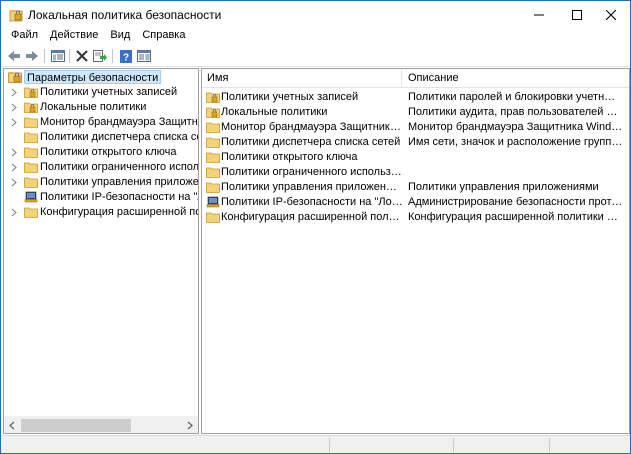 This screenshot has width=631, height=454. Describe the element at coordinates (274, 112) in the screenshot. I see `item-name: Локальные политики` at that location.